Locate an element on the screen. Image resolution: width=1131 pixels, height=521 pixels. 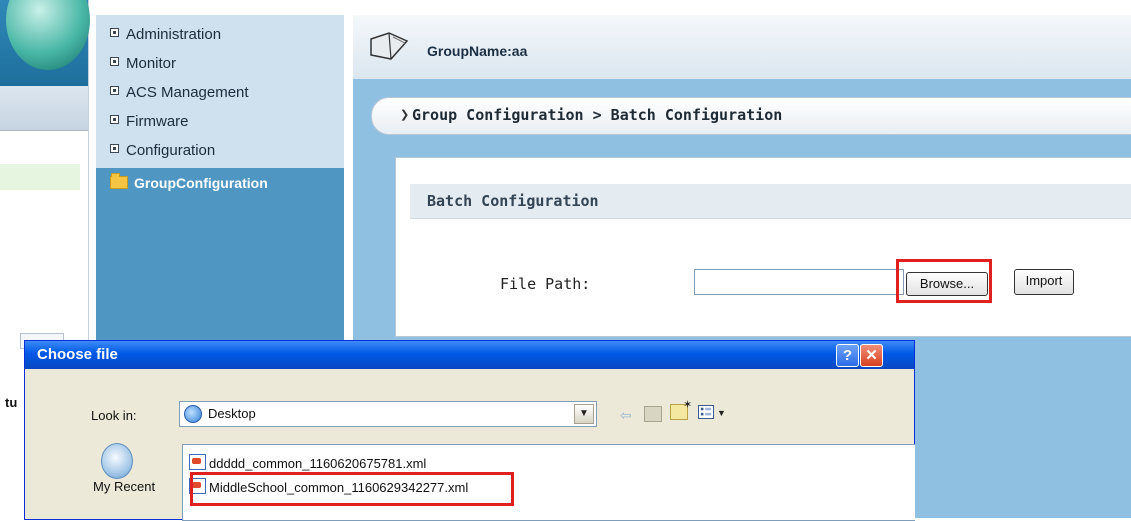
sidebar-item-label: ACS Management is located at coordinates (187, 92).